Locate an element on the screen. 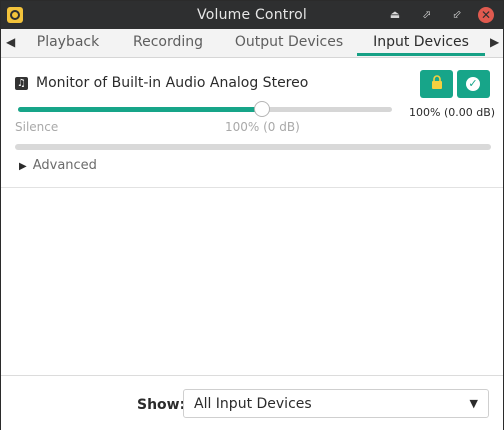  advanced-label: Advanced is located at coordinates (64, 165).